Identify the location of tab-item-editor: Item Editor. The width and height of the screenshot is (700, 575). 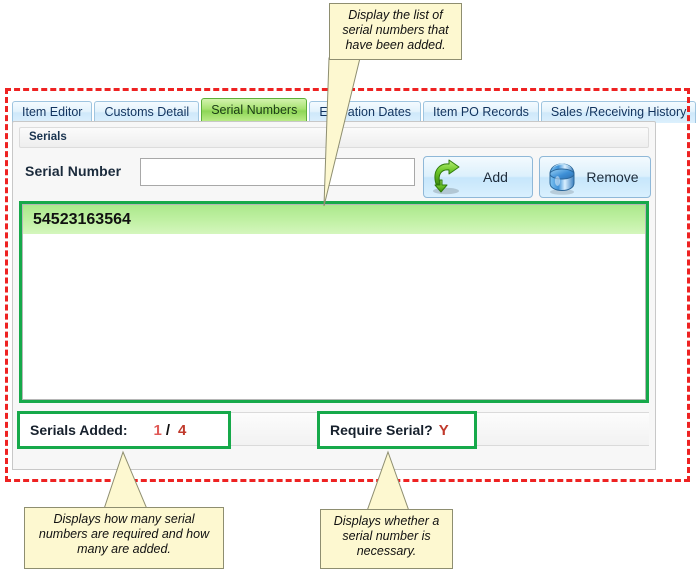
(52, 112).